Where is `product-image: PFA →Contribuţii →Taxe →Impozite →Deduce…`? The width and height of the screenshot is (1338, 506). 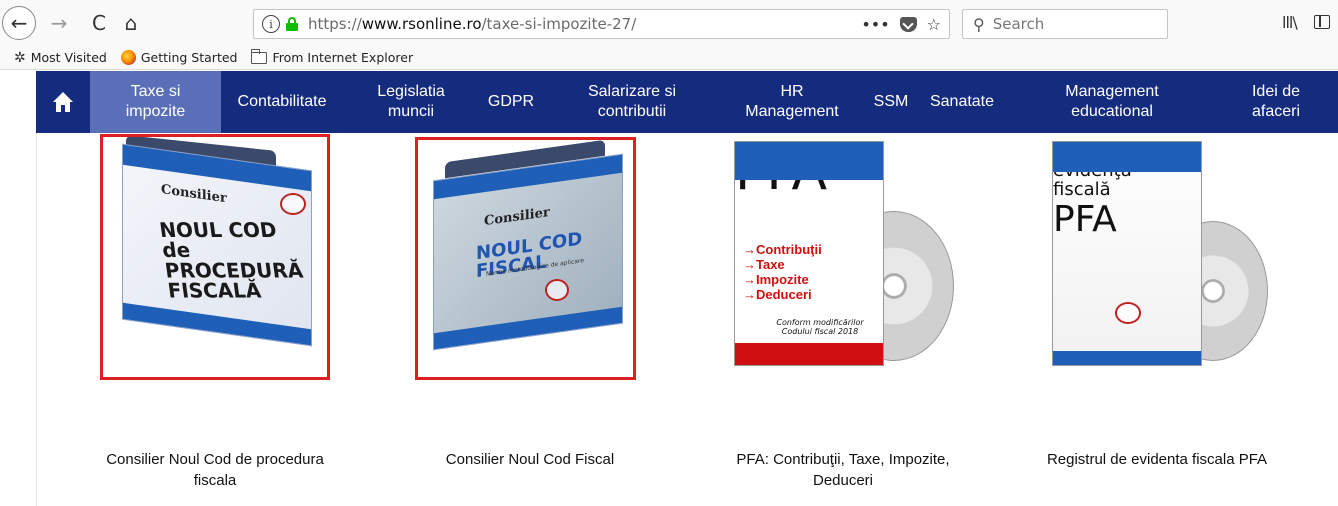 product-image: PFA →Contribuţii →Taxe →Impozite →Deduce… is located at coordinates (844, 258).